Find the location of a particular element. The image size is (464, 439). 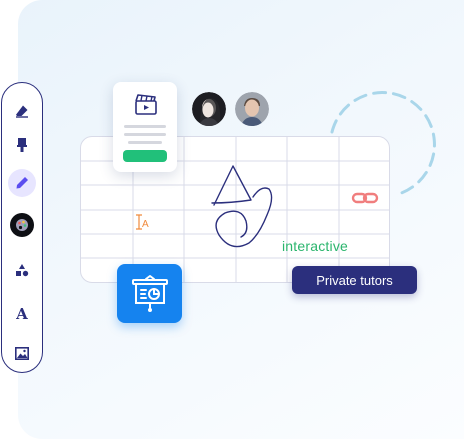

text-cursor-label: A is located at coordinates (145, 224).